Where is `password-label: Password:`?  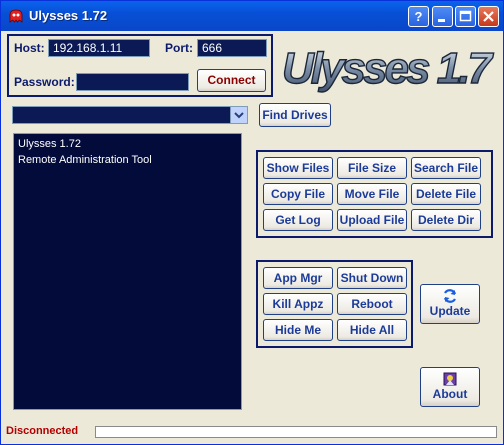 password-label: Password: is located at coordinates (44, 82).